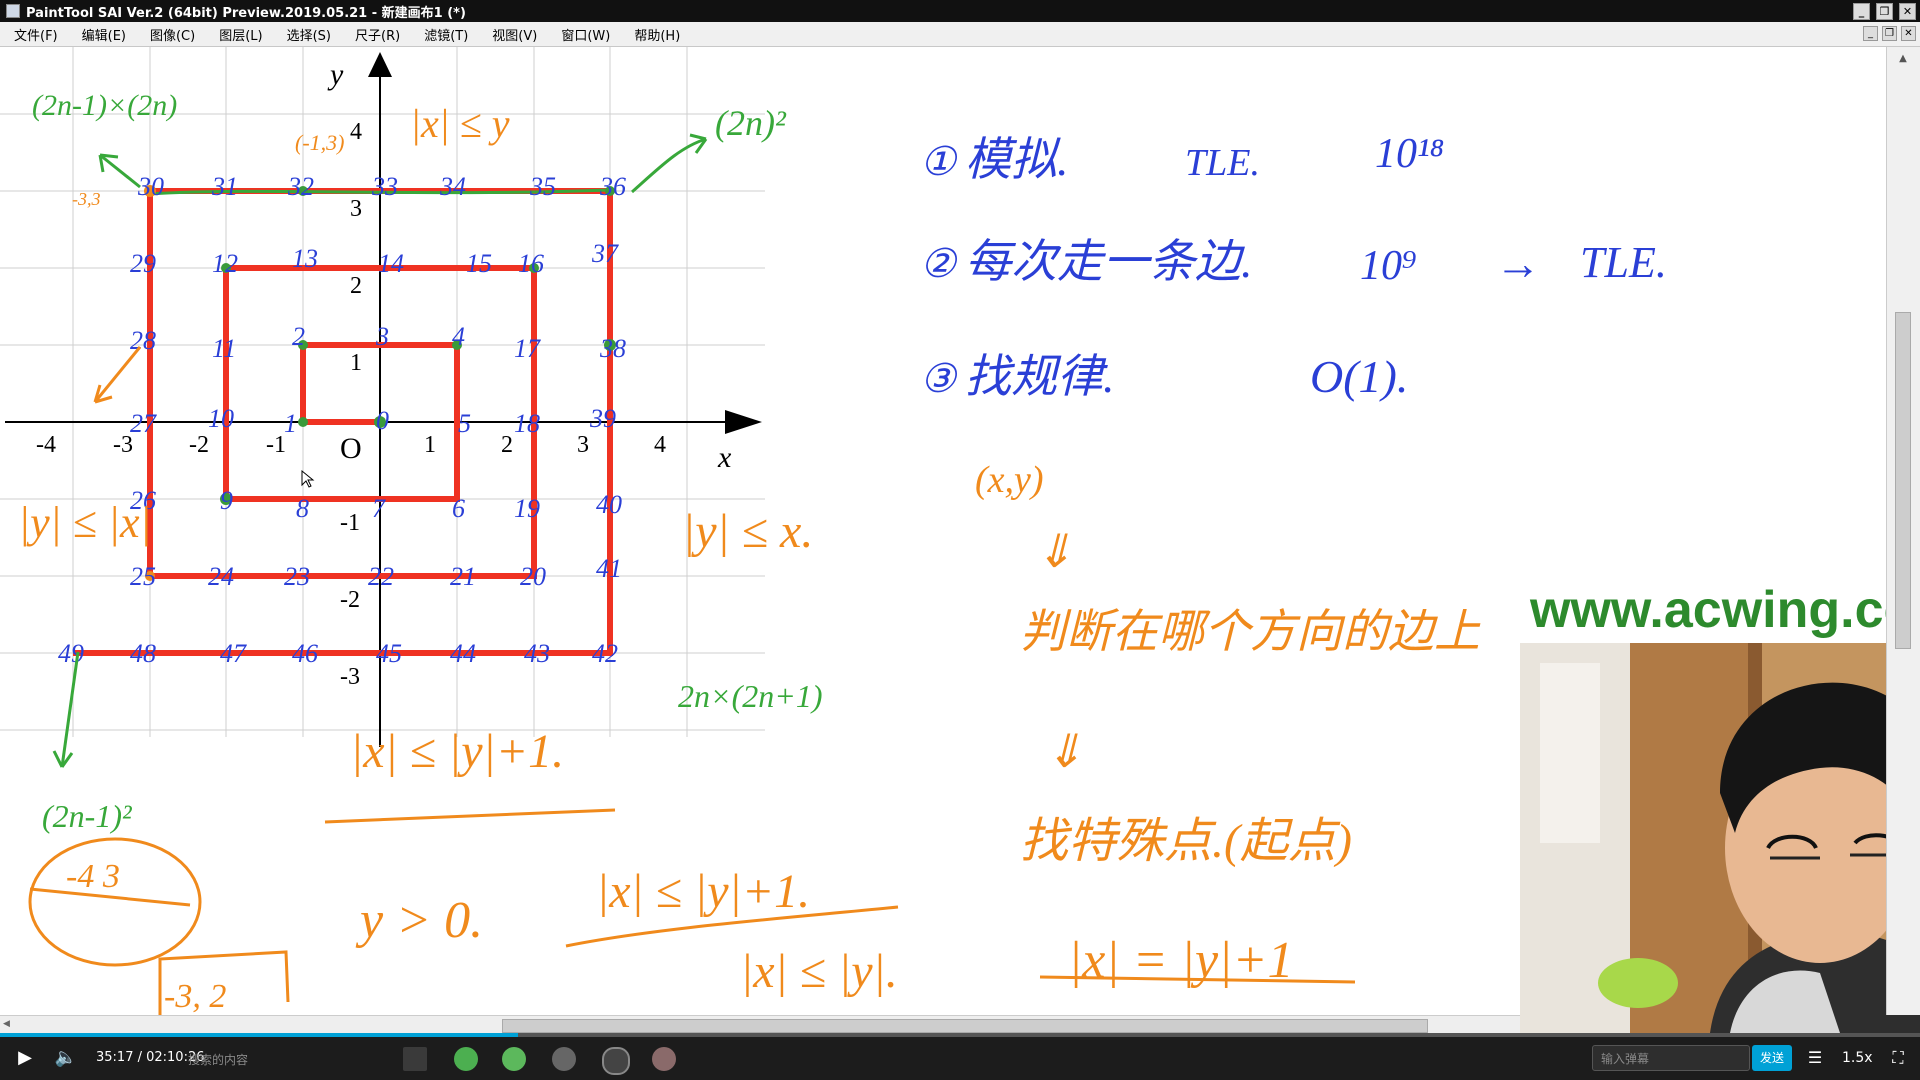  What do you see at coordinates (143, 340) in the screenshot?
I see `handwritten-number: 28` at bounding box center [143, 340].